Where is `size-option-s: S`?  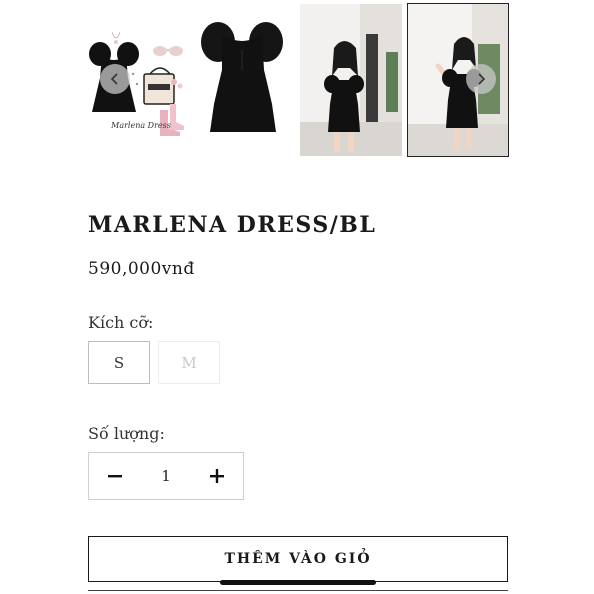
size-option-s: S is located at coordinates (119, 362).